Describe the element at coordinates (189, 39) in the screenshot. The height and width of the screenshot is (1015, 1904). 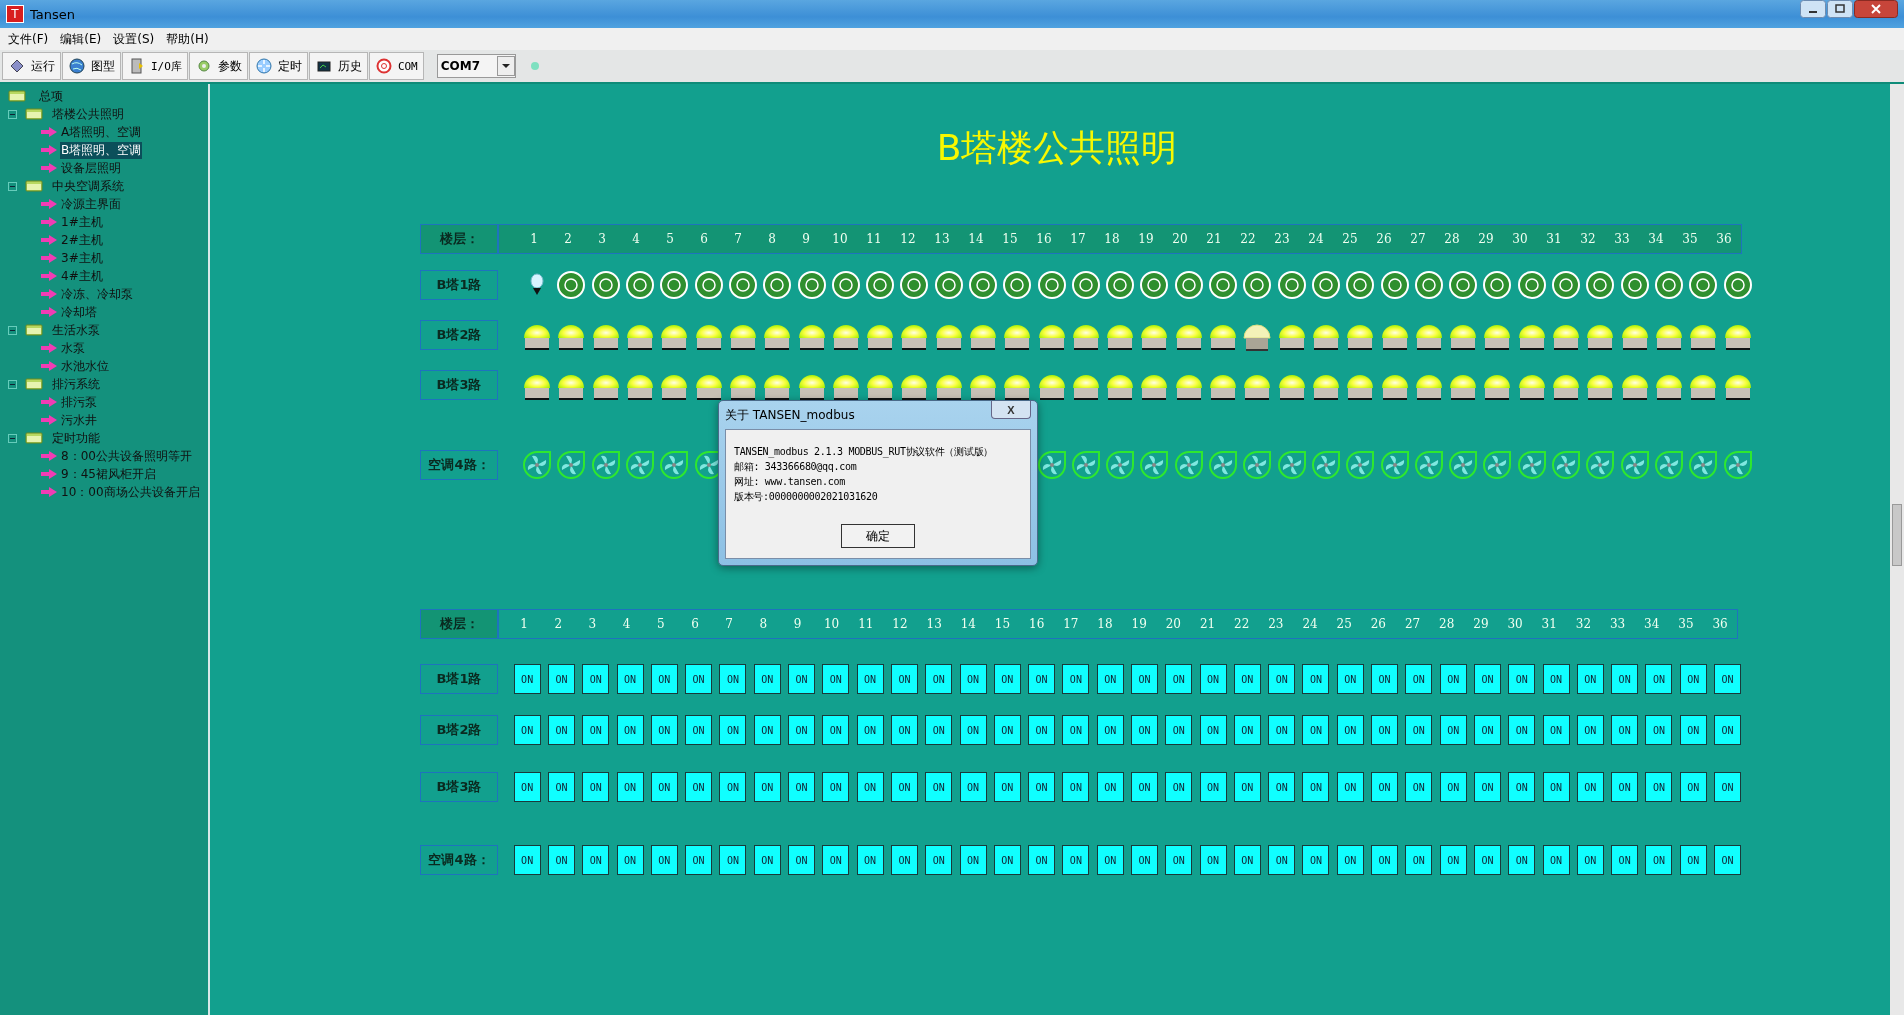
I see `menu-item: 帮助(H)` at that location.